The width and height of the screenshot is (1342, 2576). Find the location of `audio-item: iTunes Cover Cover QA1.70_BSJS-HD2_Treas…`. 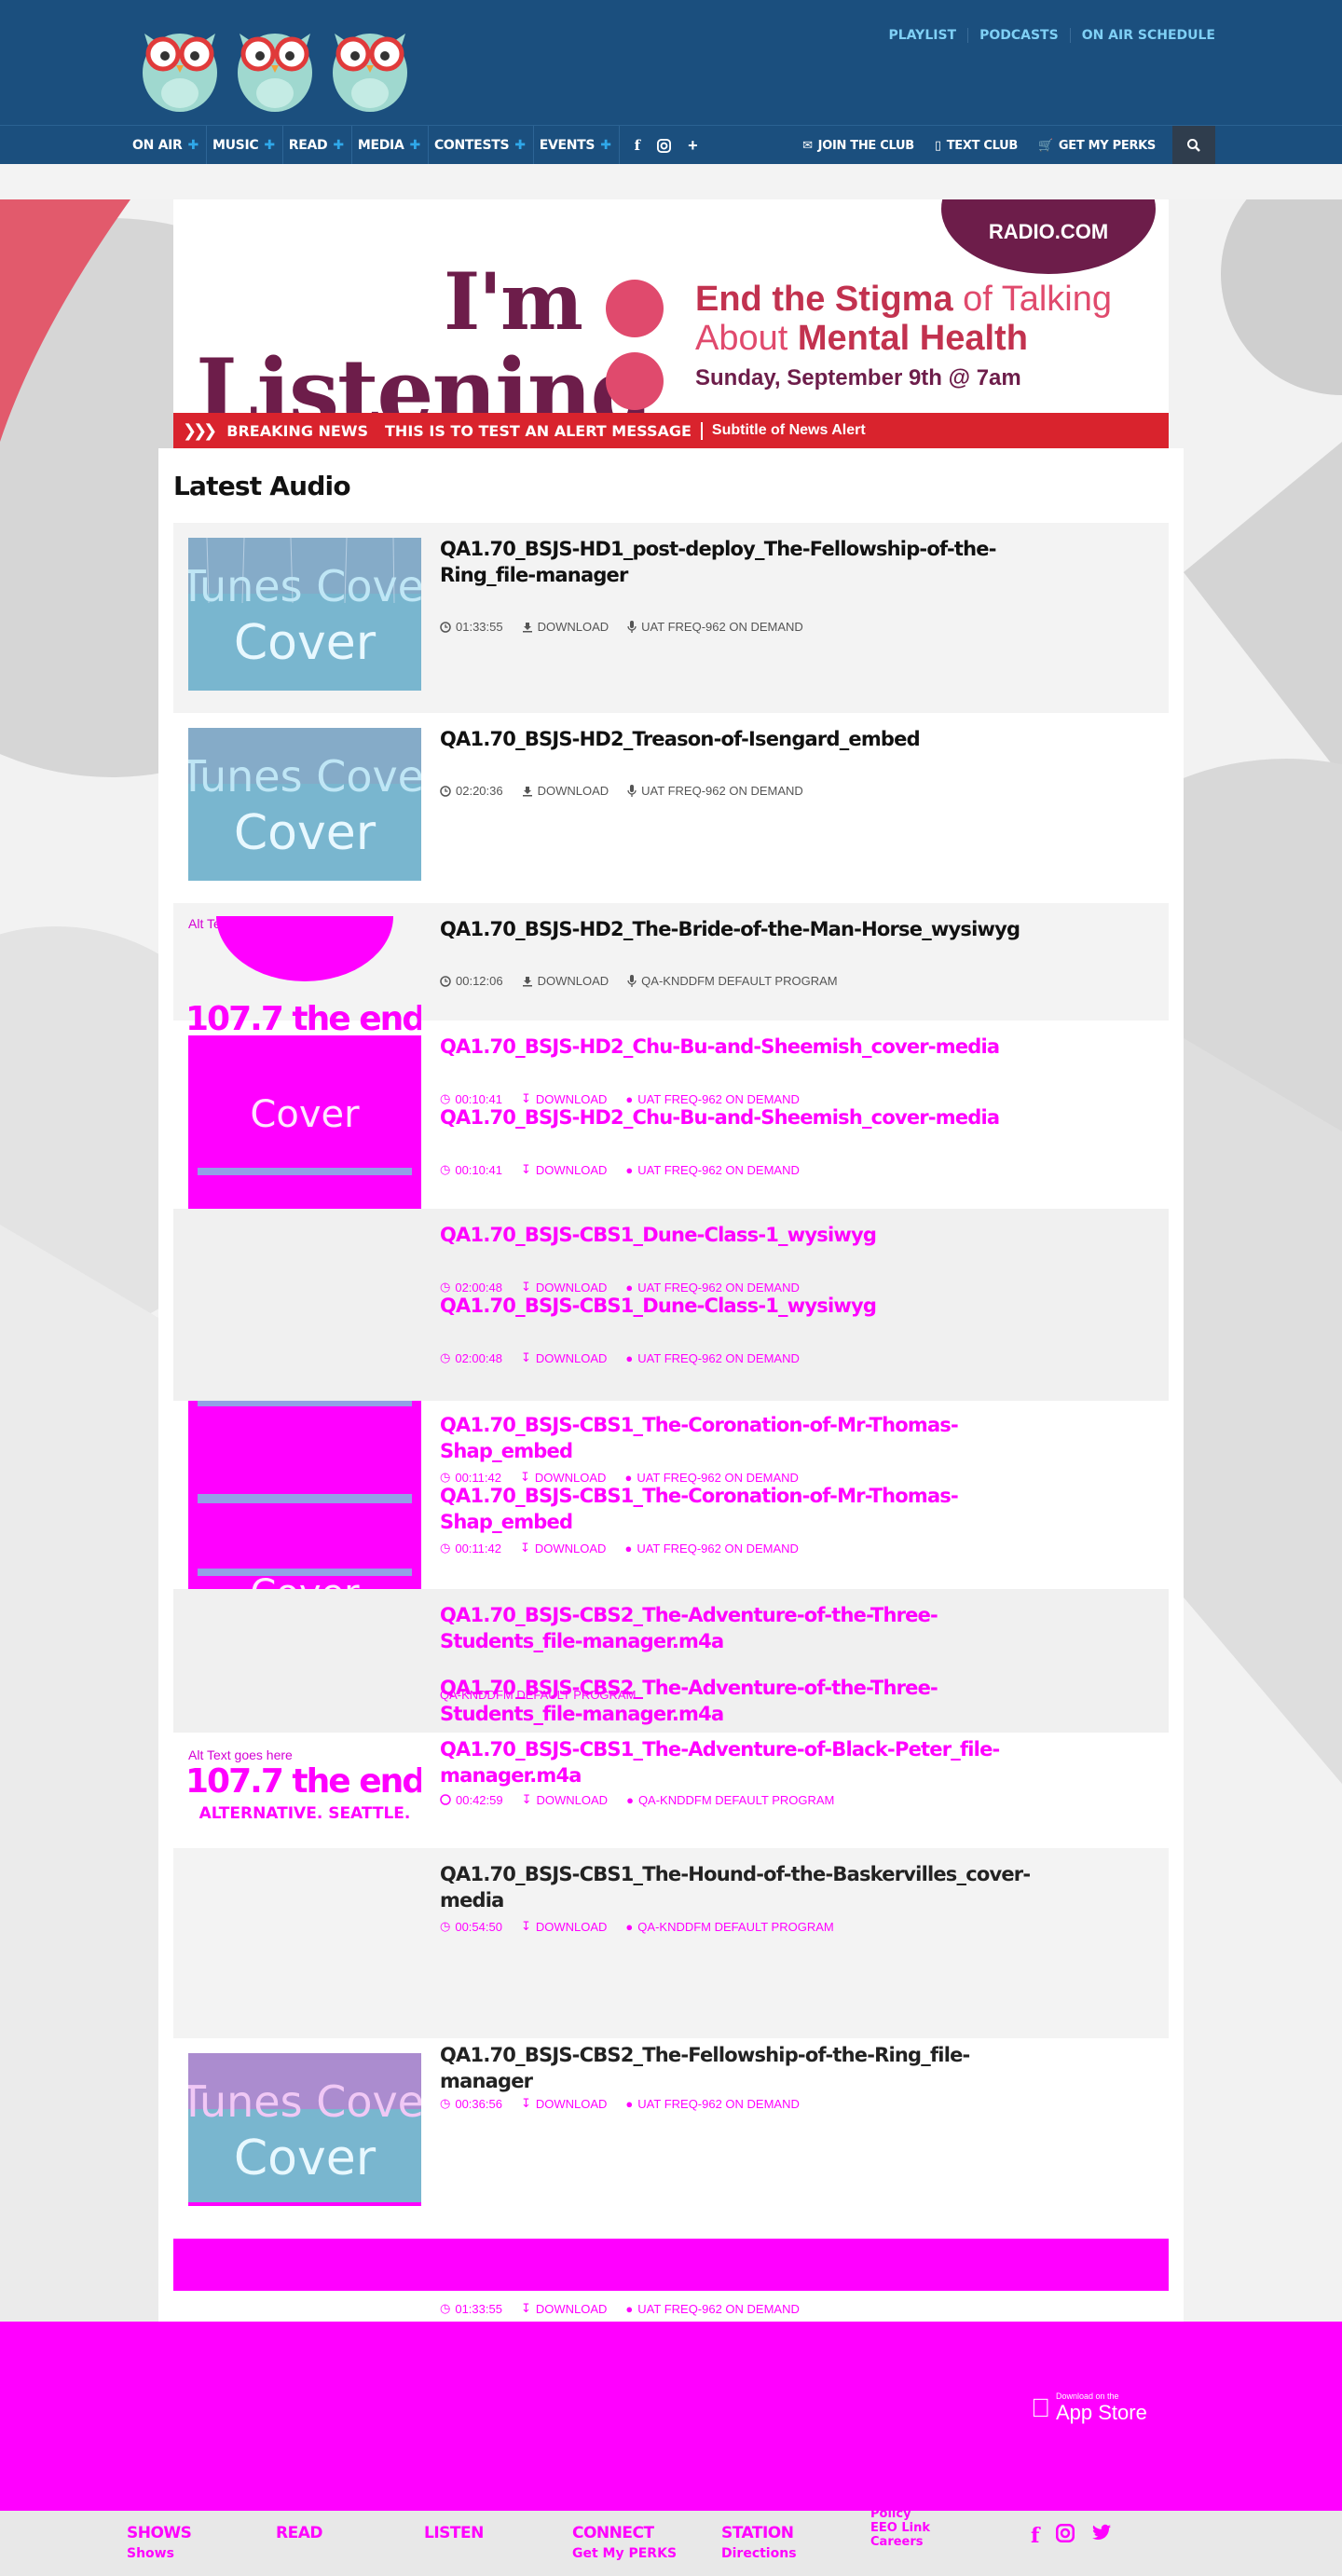

audio-item: iTunes Cover Cover QA1.70_BSJS-HD2_Treas… is located at coordinates (671, 808).